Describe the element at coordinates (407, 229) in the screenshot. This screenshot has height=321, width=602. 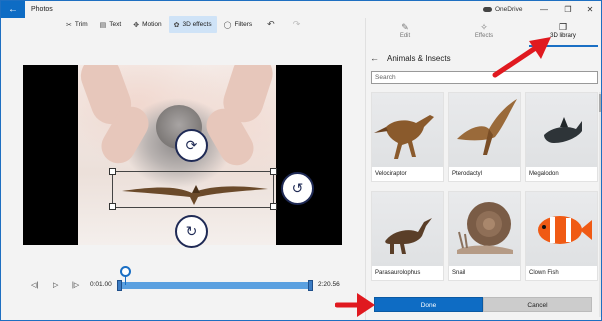
I see `parasaurolophus-thumbnail` at that location.